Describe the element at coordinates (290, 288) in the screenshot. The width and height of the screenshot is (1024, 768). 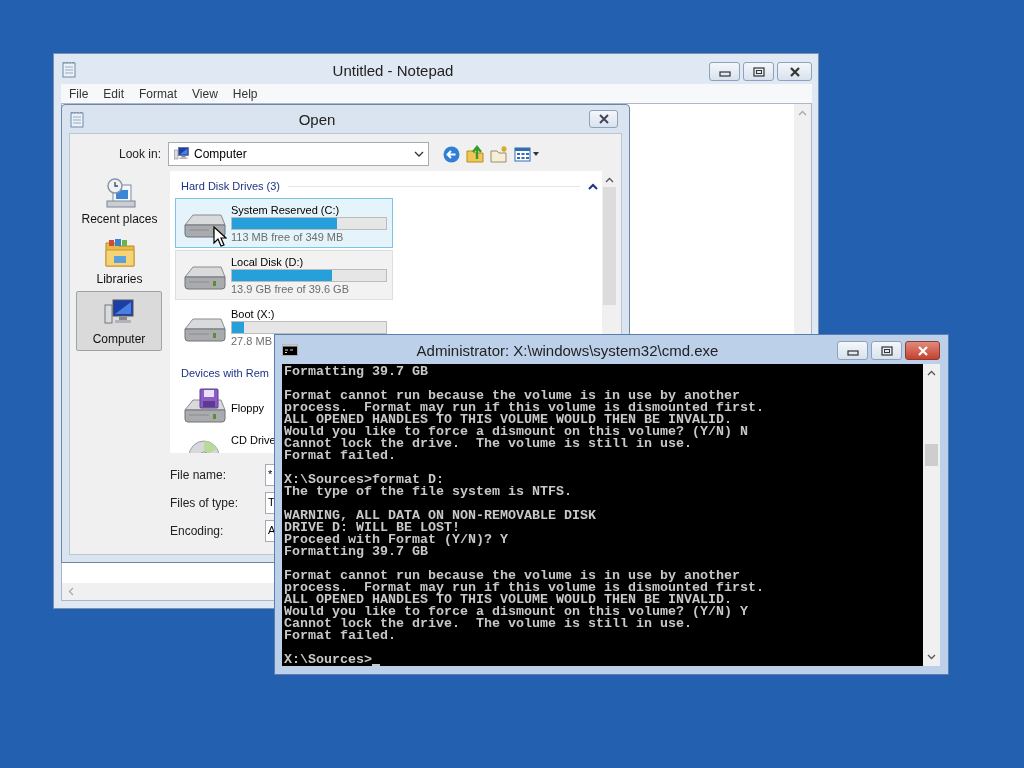
I see `free-space-text: 13.9 GB free of 39.6 GB` at that location.